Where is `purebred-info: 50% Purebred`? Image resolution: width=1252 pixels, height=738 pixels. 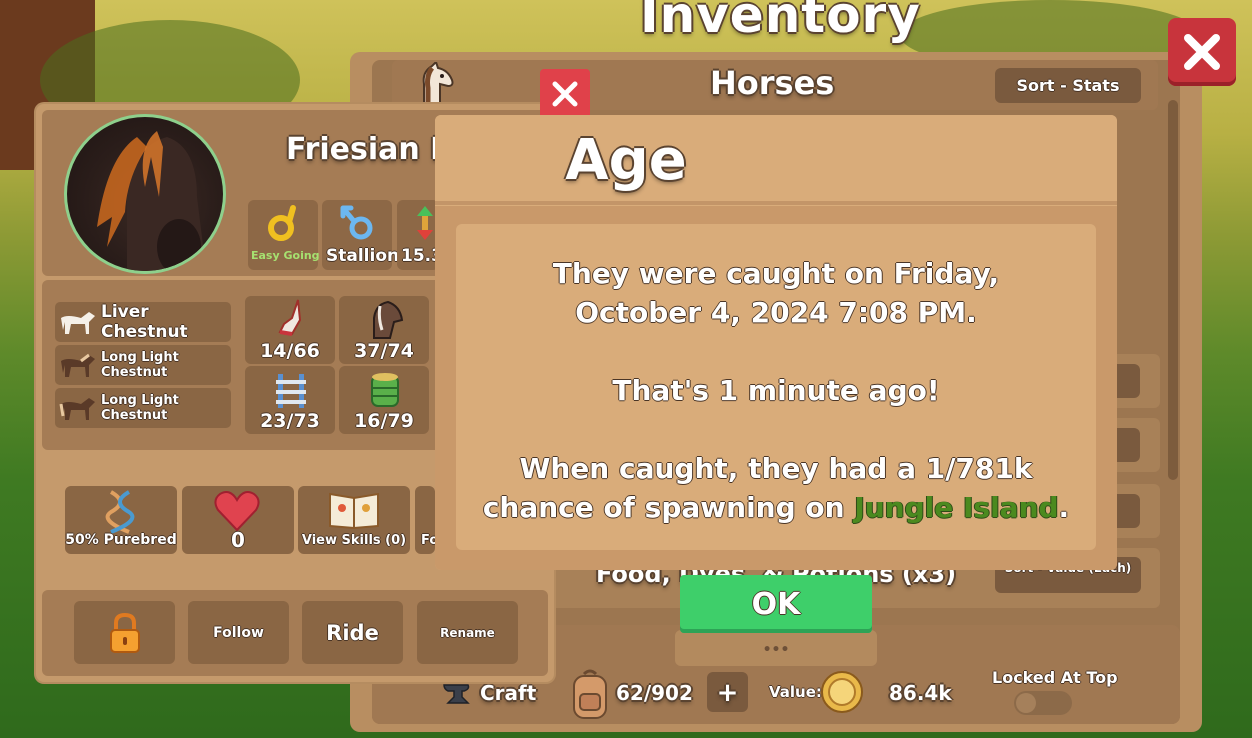
purebred-info: 50% Purebred is located at coordinates (121, 520).